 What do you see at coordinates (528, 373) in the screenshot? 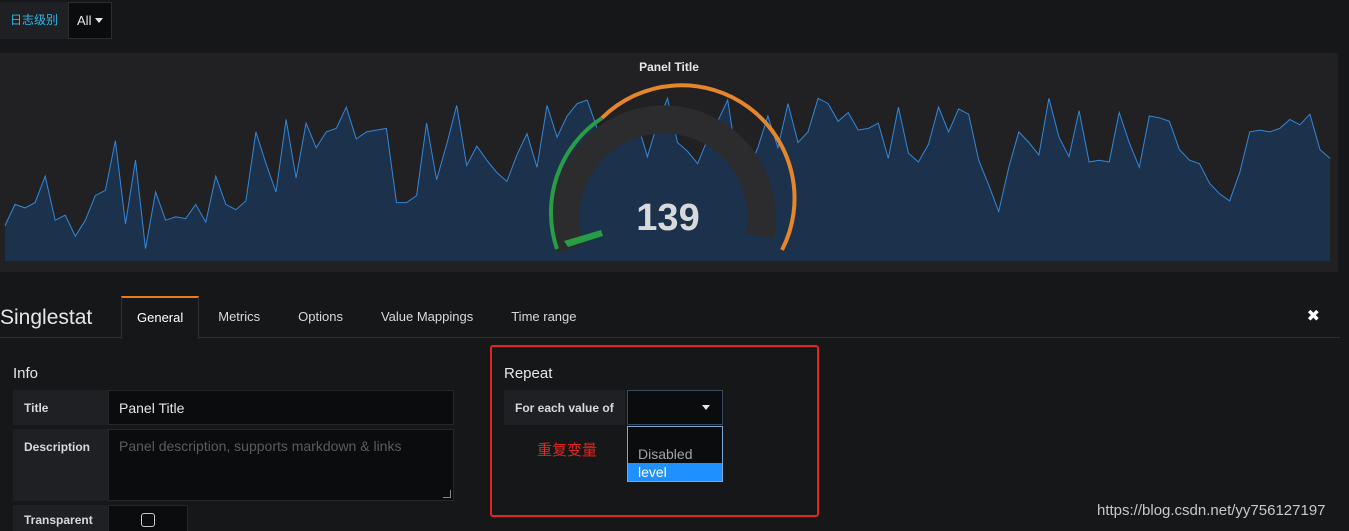
I see `repeat-heading: Repeat` at bounding box center [528, 373].